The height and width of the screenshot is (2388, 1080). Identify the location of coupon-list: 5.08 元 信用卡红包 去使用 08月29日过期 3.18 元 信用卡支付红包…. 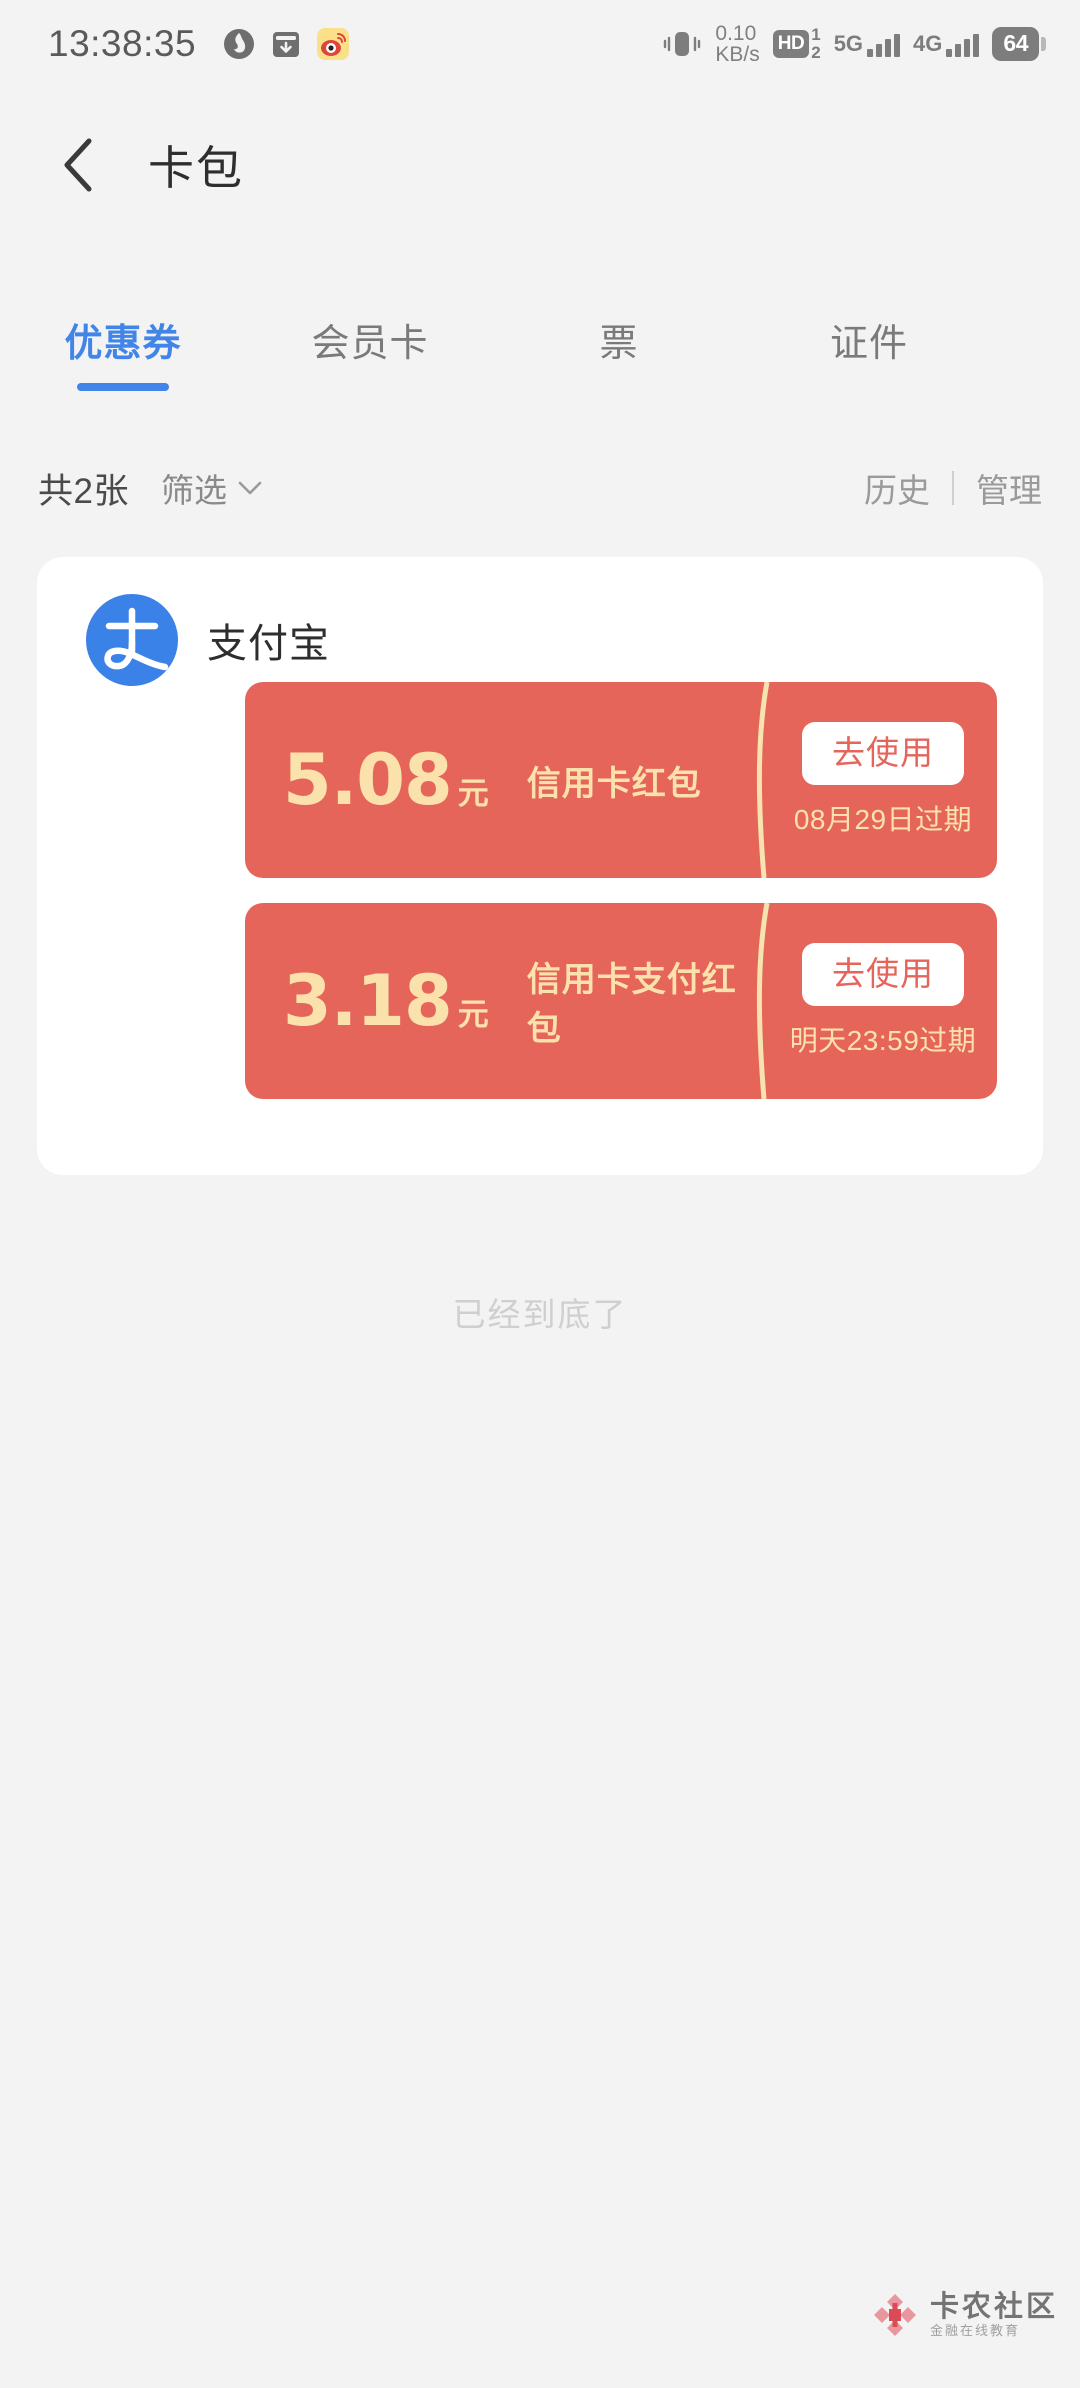
(621, 890).